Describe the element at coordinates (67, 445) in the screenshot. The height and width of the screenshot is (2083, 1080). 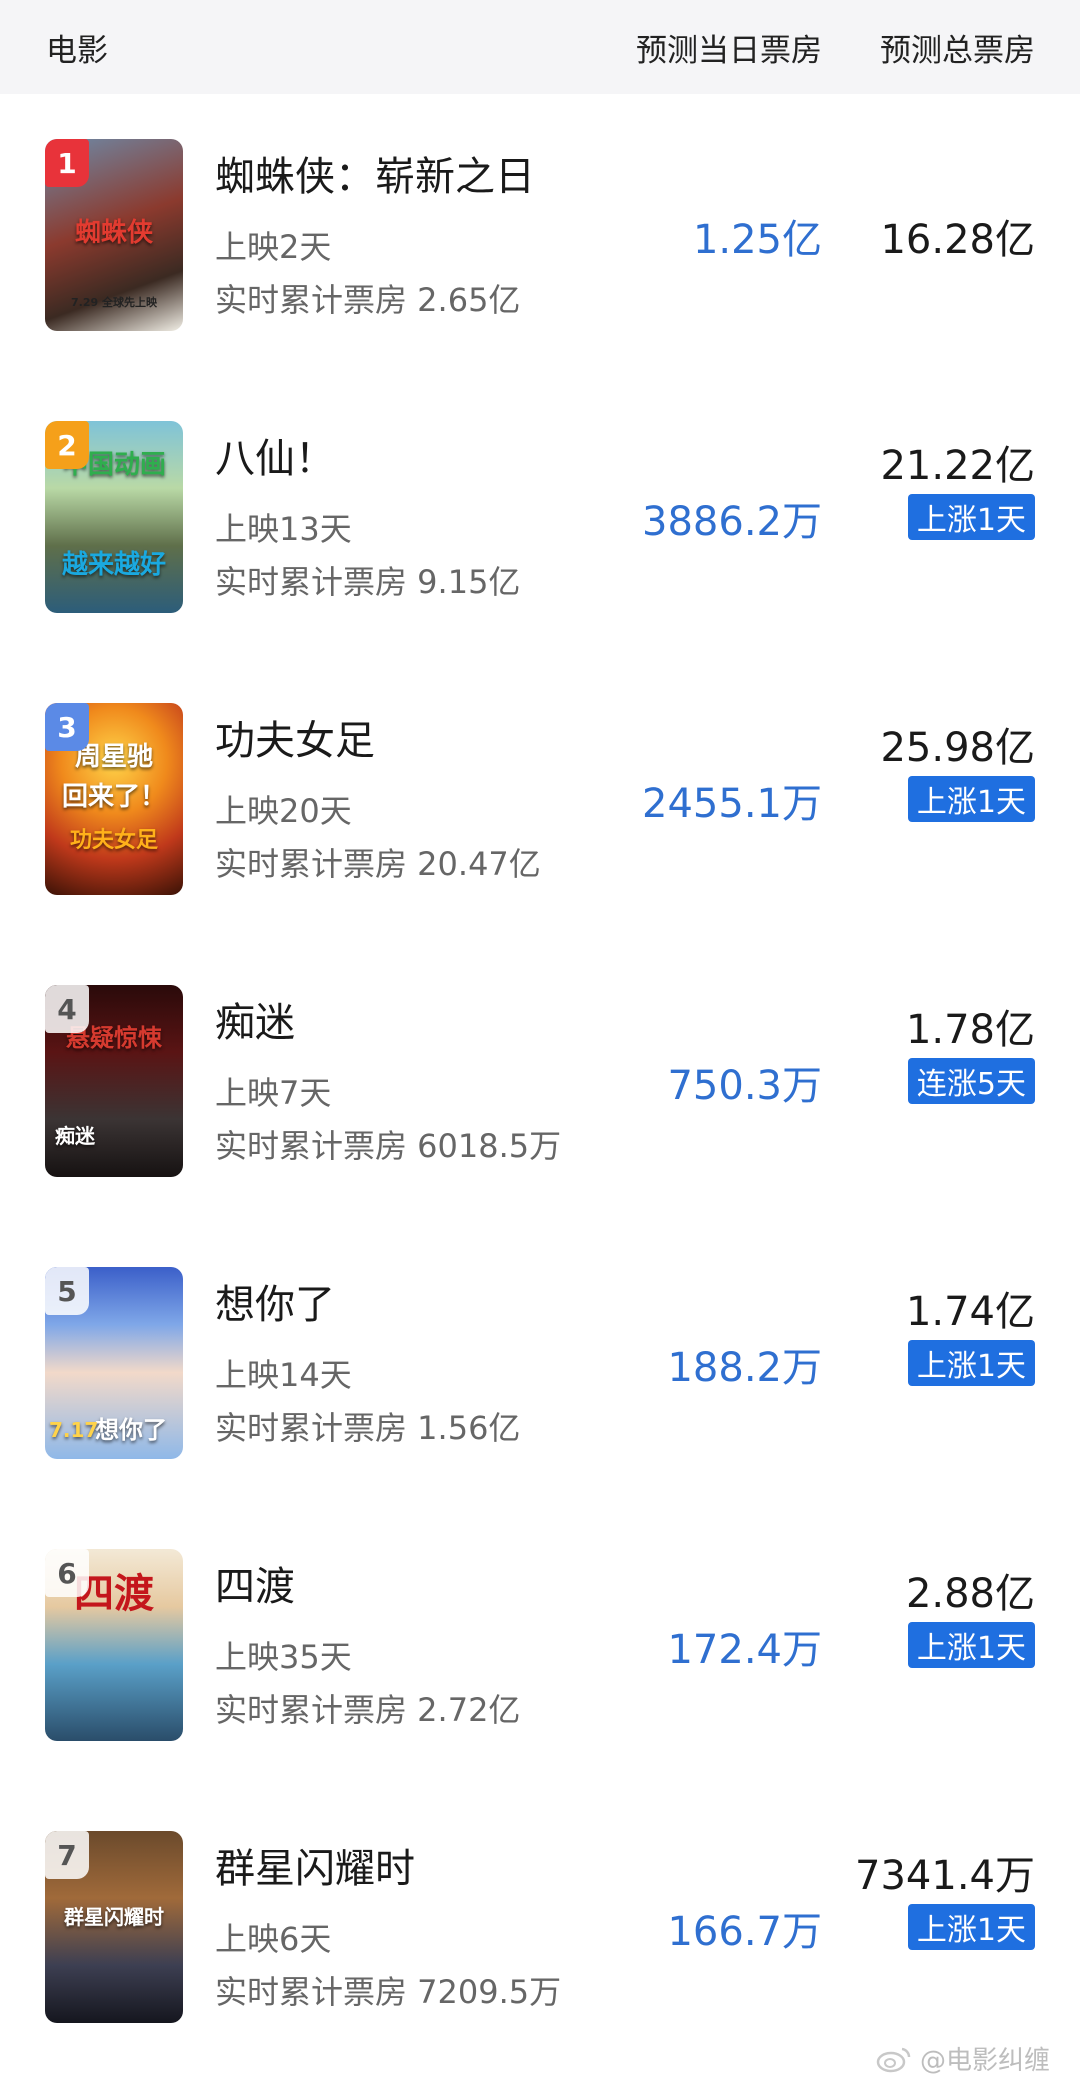
I see `rank-badge: 2` at that location.